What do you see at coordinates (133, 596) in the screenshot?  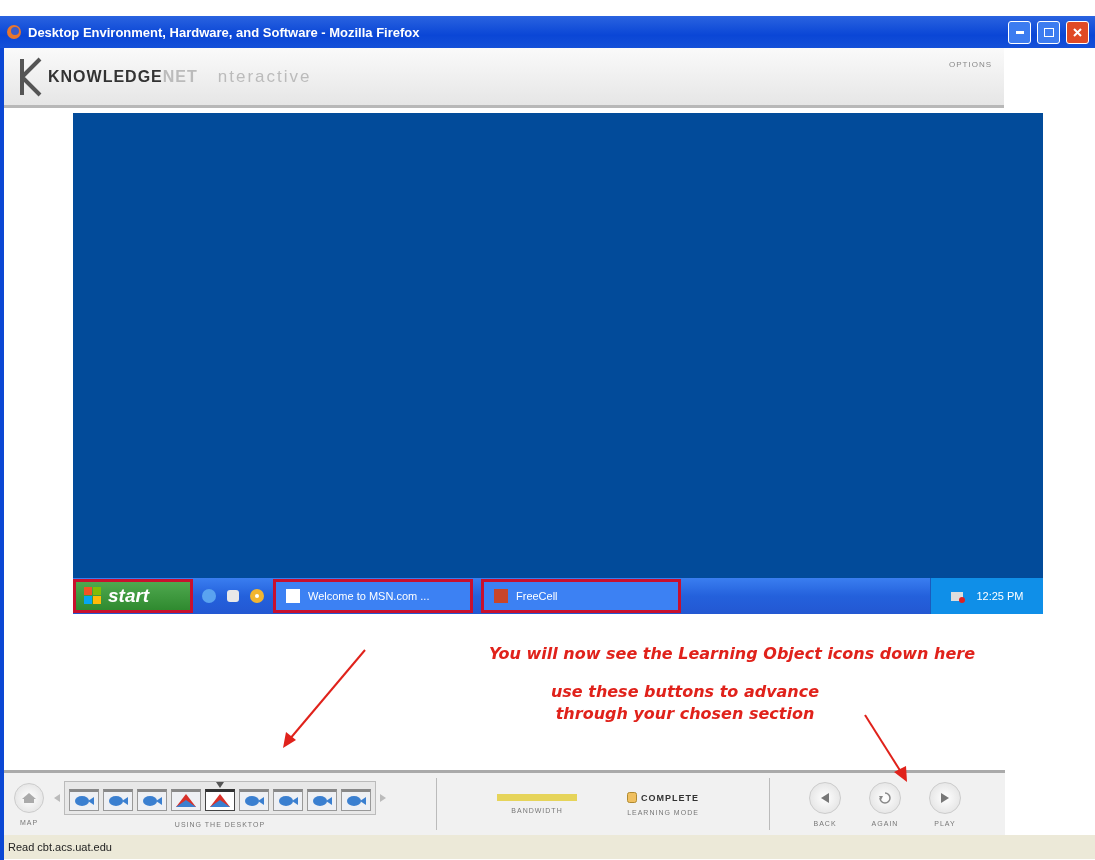 I see `start-button: start` at bounding box center [133, 596].